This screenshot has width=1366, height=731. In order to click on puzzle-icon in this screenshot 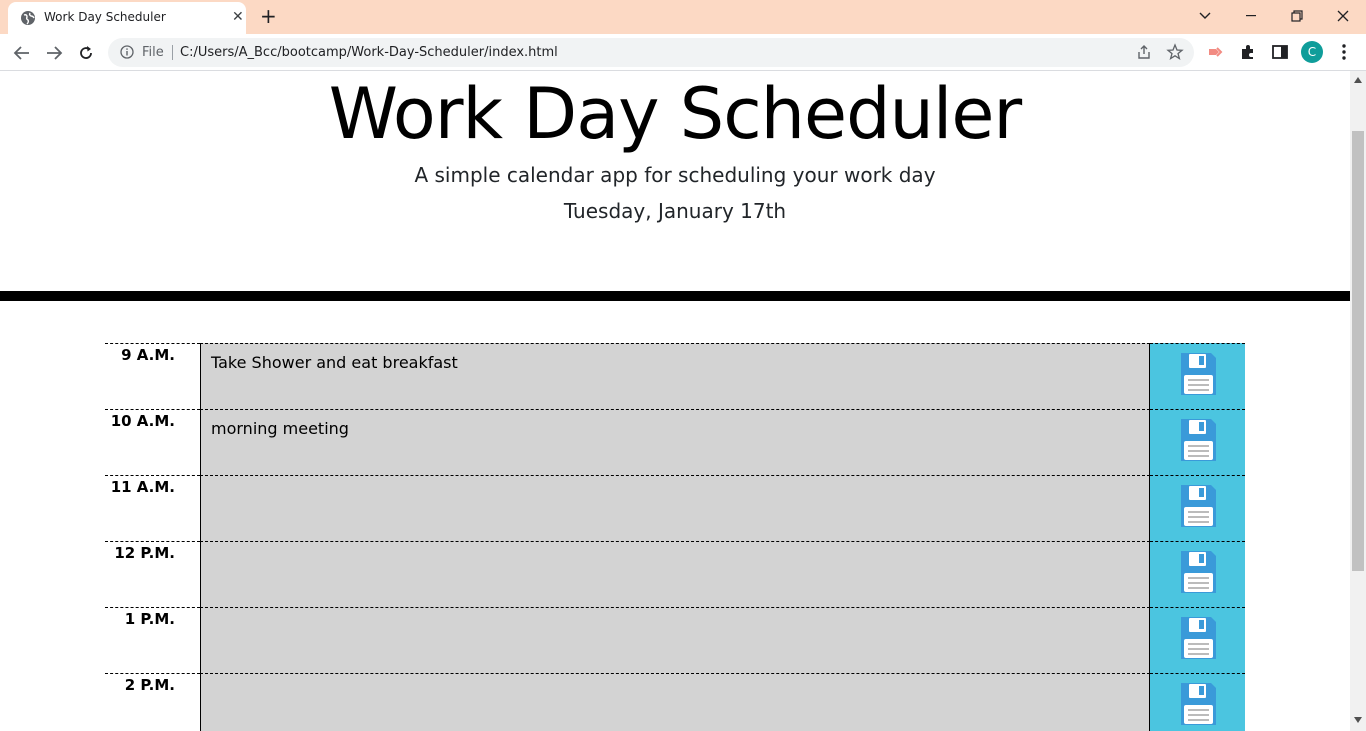, I will do `click(1248, 52)`.